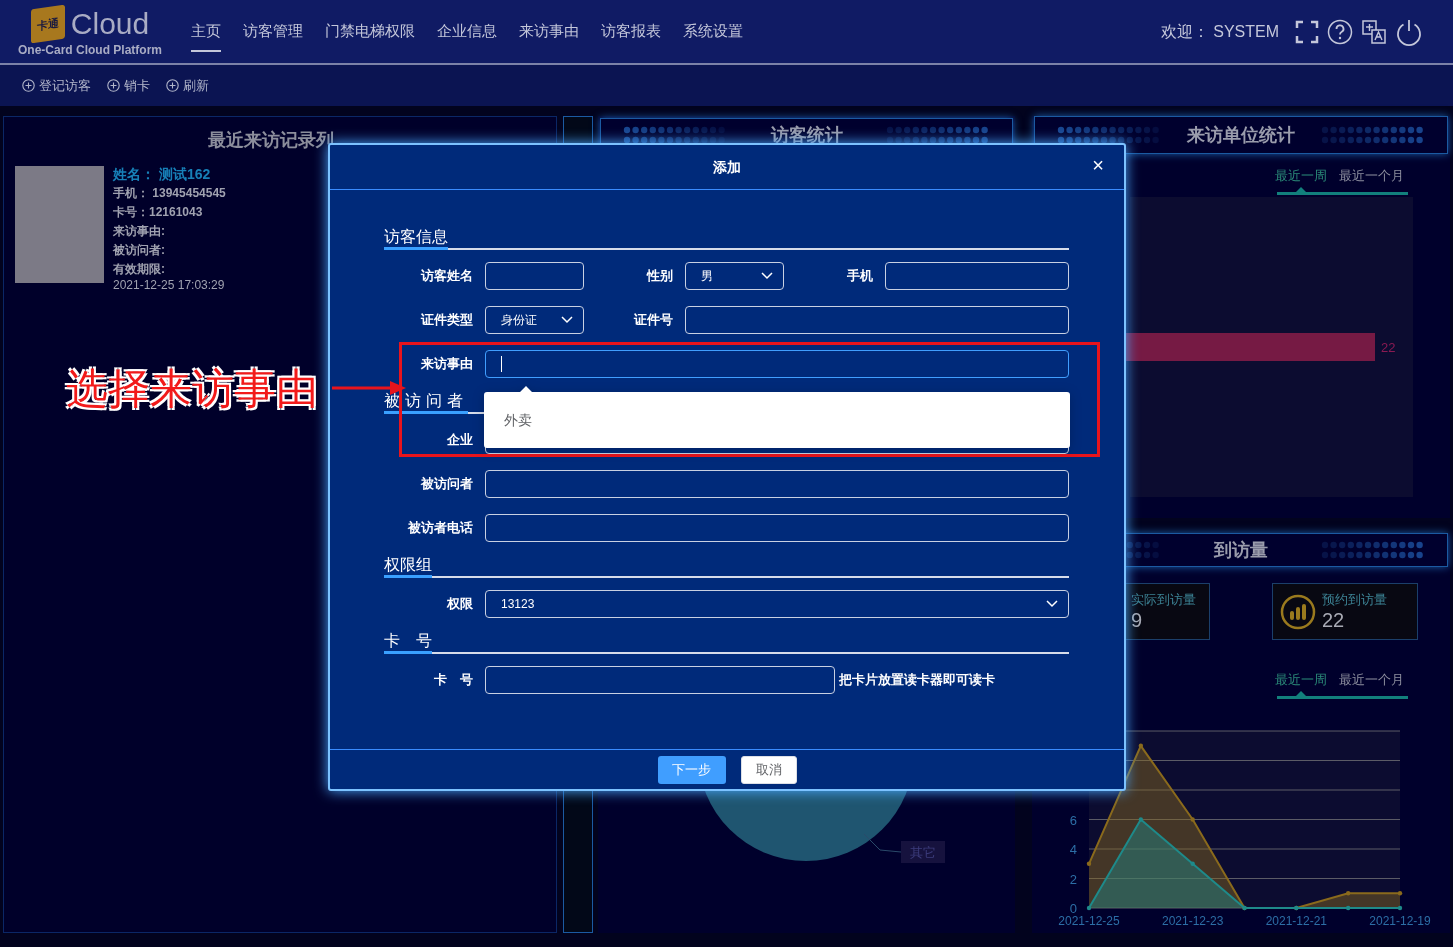  I want to click on select-field: 身份证, so click(534, 320).